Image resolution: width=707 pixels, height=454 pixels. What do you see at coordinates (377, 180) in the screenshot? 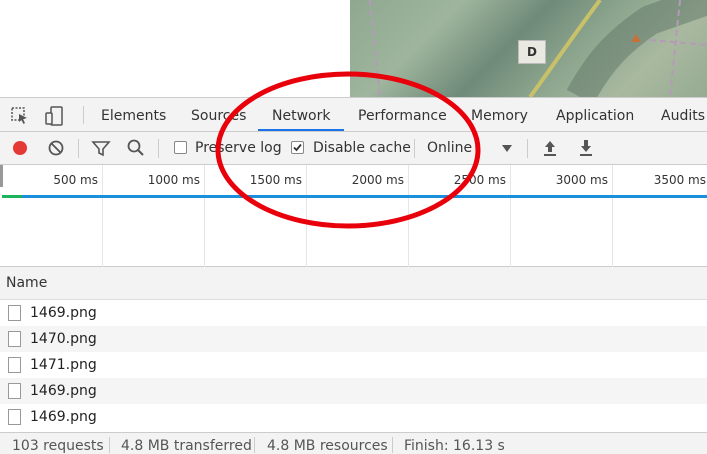
I see `timeline-tick-label: 2000 ms` at bounding box center [377, 180].